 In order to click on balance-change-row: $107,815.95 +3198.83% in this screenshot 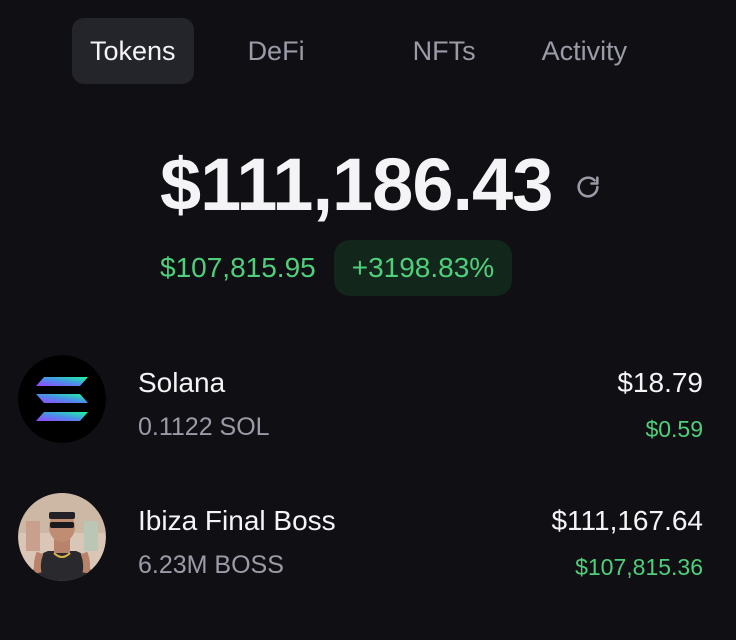, I will do `click(336, 268)`.